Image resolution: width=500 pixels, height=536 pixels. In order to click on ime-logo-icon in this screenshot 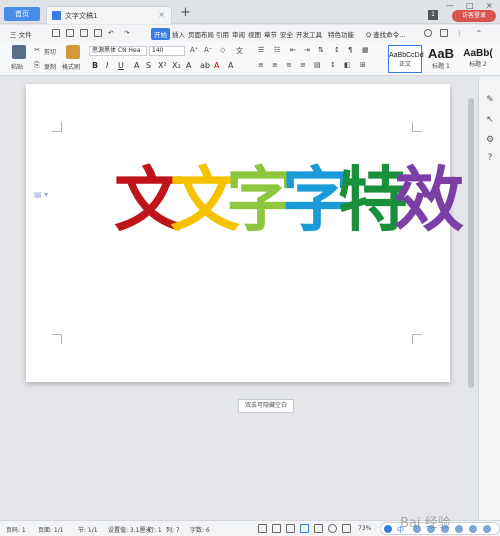, I will do `click(388, 529)`.